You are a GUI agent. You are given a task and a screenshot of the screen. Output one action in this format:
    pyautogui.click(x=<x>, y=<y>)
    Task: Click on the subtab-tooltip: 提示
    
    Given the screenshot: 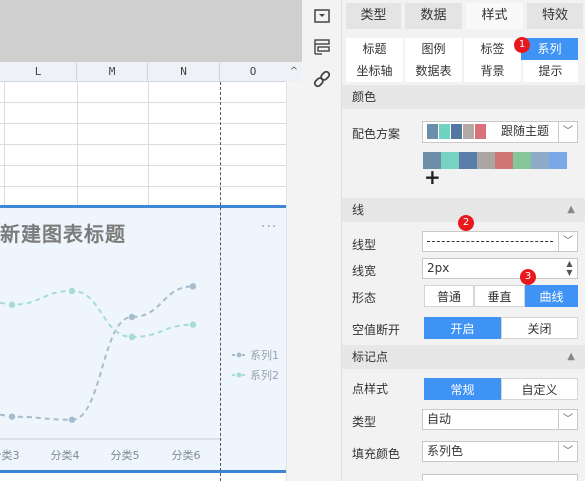 What is the action you would take?
    pyautogui.click(x=550, y=71)
    